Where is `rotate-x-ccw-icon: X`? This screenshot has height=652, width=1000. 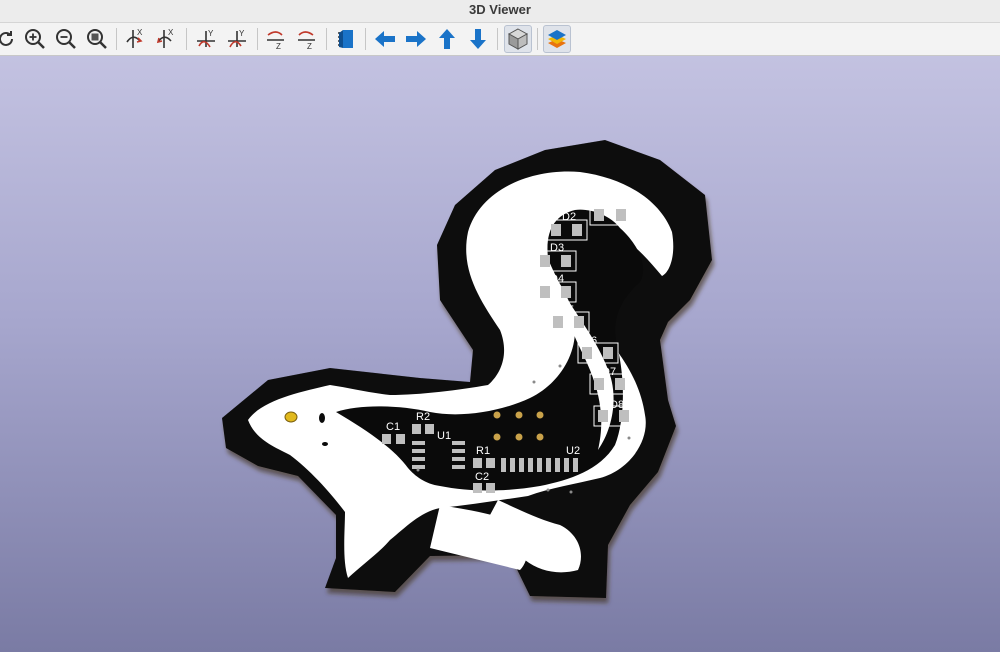 rotate-x-ccw-icon: X is located at coordinates (165, 38).